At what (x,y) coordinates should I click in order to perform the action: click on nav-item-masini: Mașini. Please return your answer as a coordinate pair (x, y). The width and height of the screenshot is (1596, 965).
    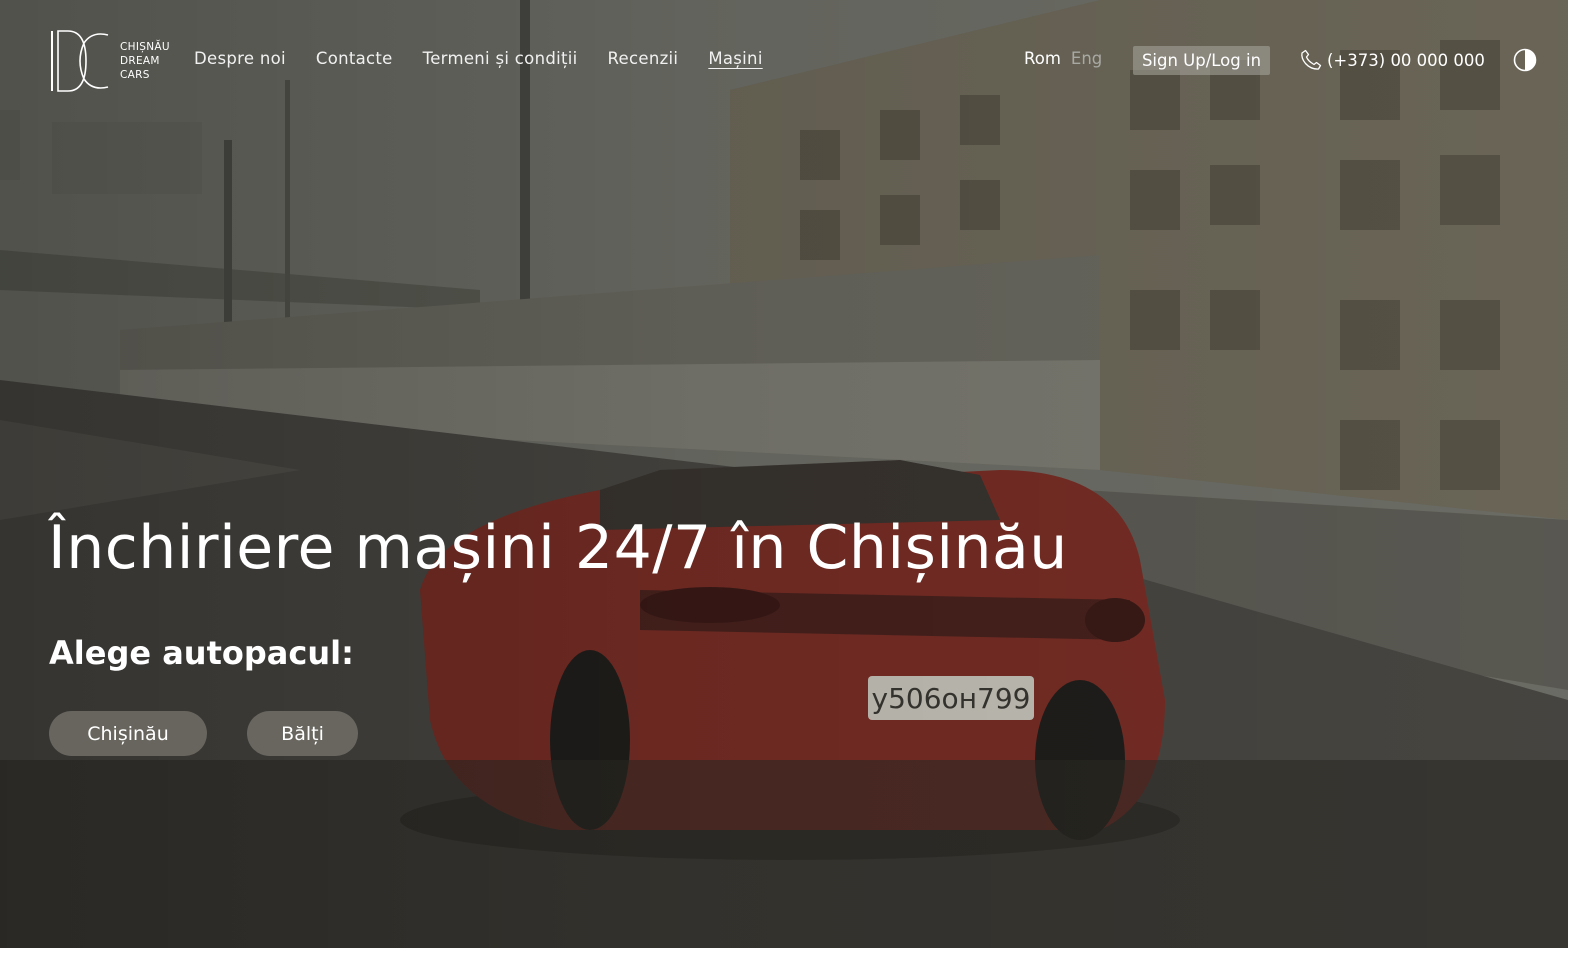
    Looking at the image, I should click on (735, 58).